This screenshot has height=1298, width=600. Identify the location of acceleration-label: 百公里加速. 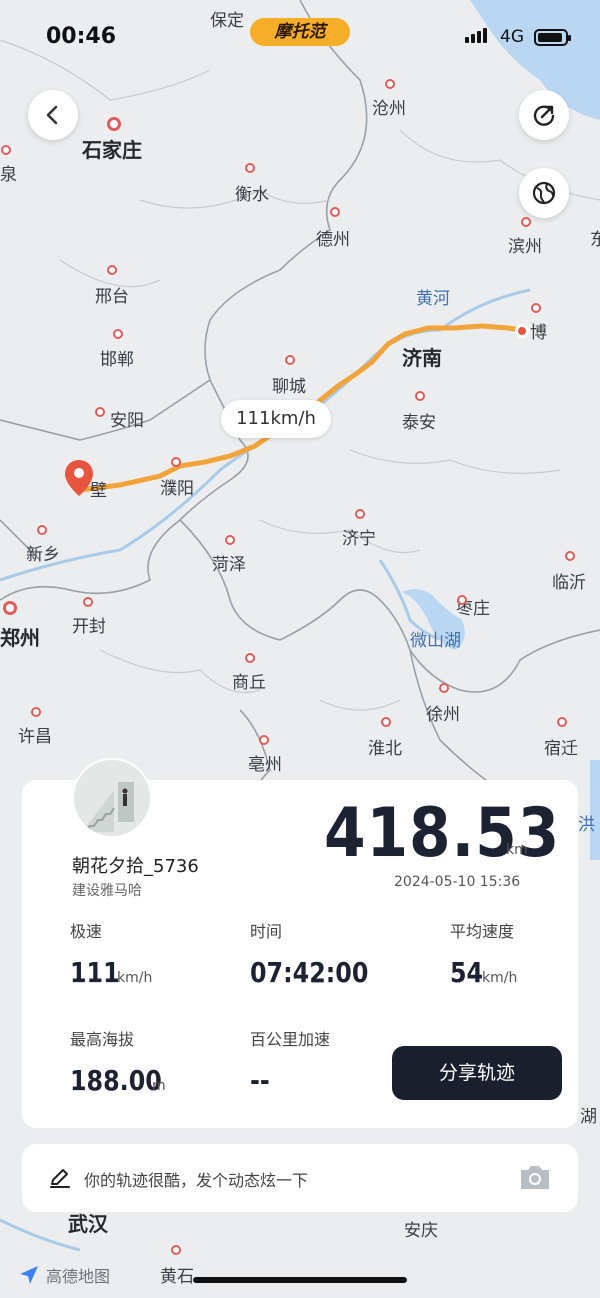
(290, 1039).